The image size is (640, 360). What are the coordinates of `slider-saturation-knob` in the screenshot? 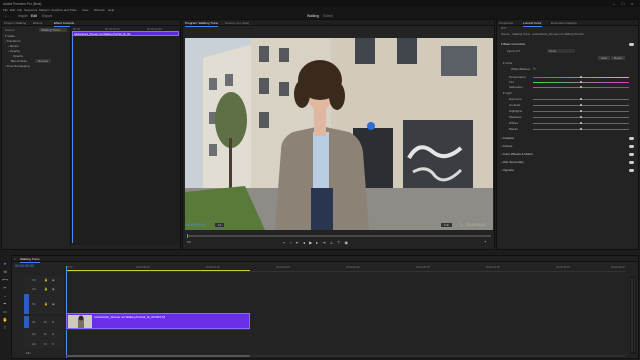 It's located at (581, 87).